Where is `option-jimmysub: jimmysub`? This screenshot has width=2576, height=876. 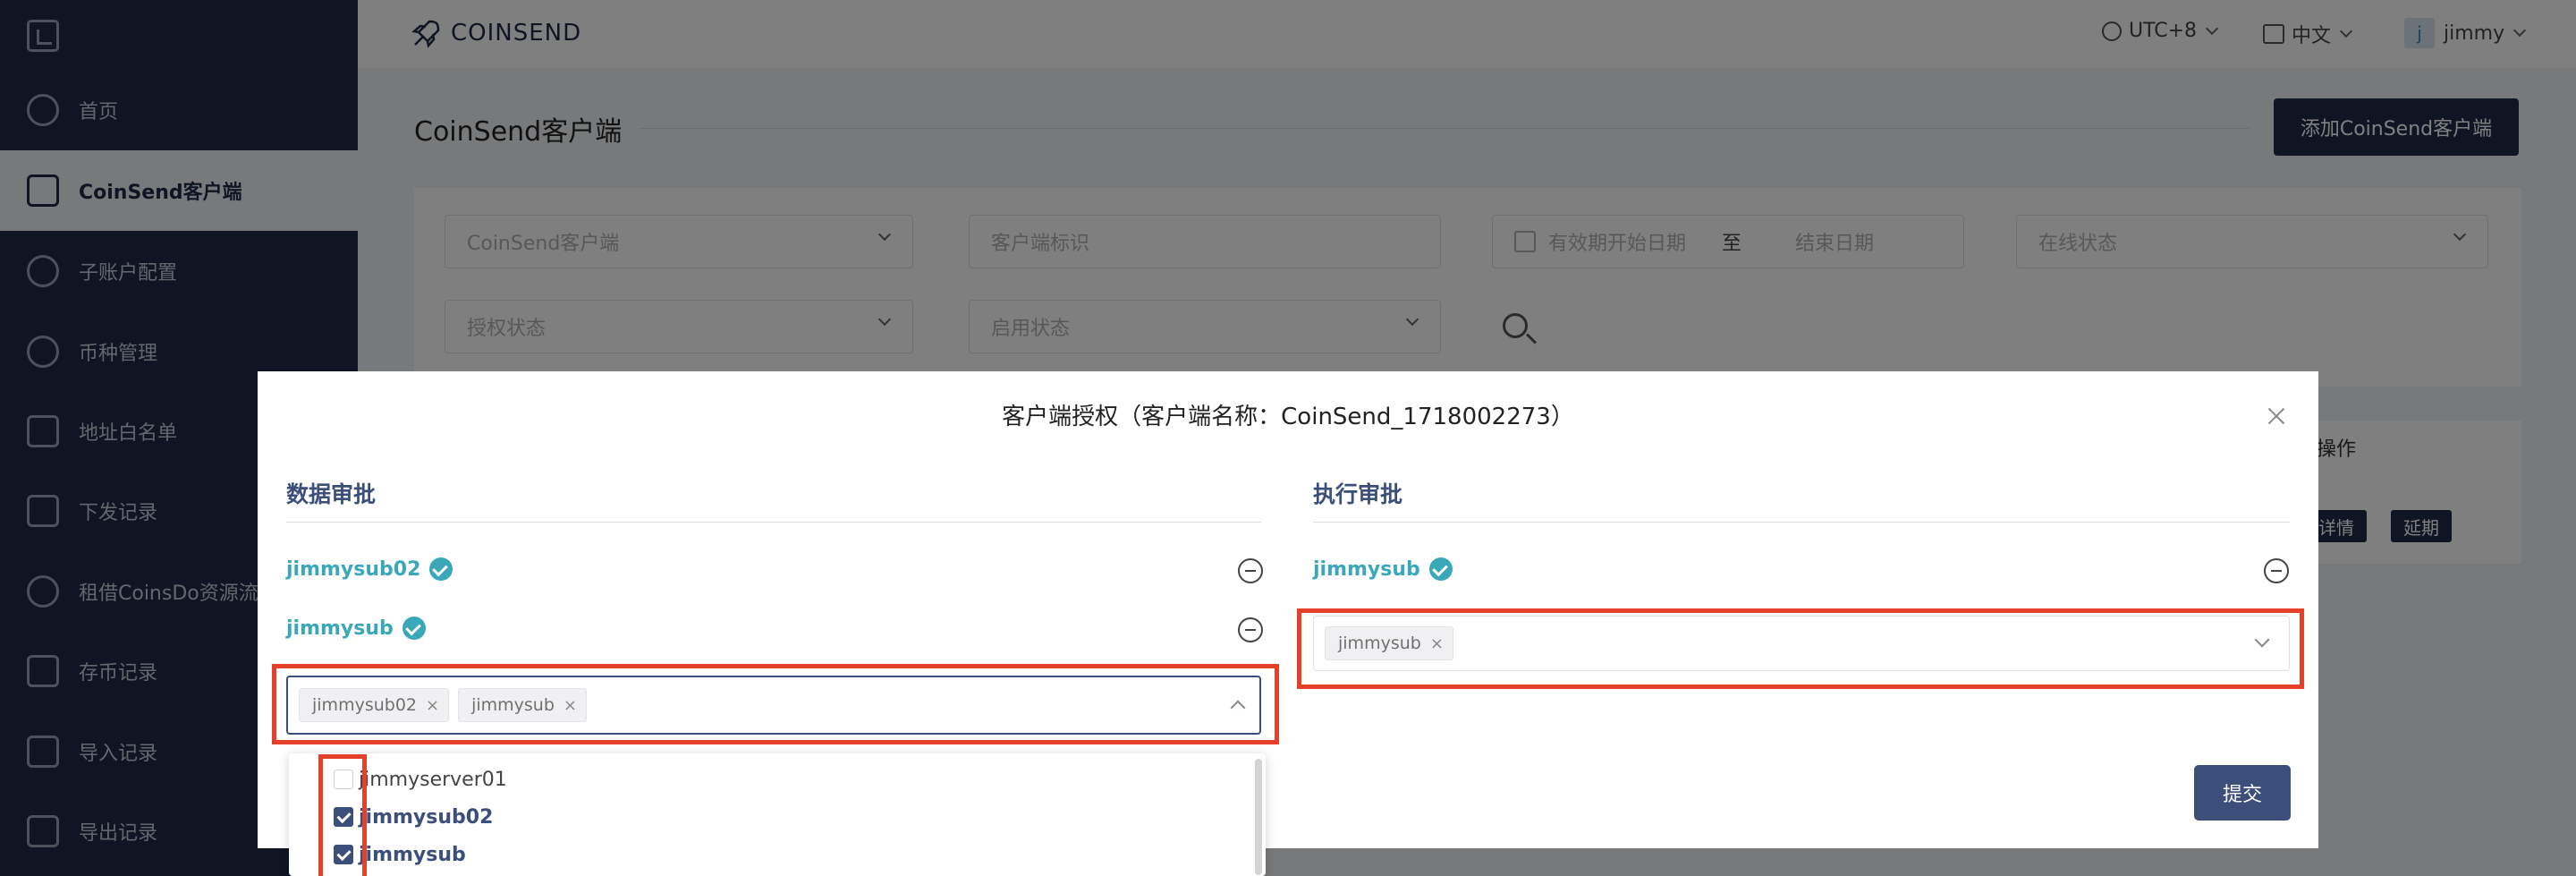 option-jimmysub: jimmysub is located at coordinates (777, 854).